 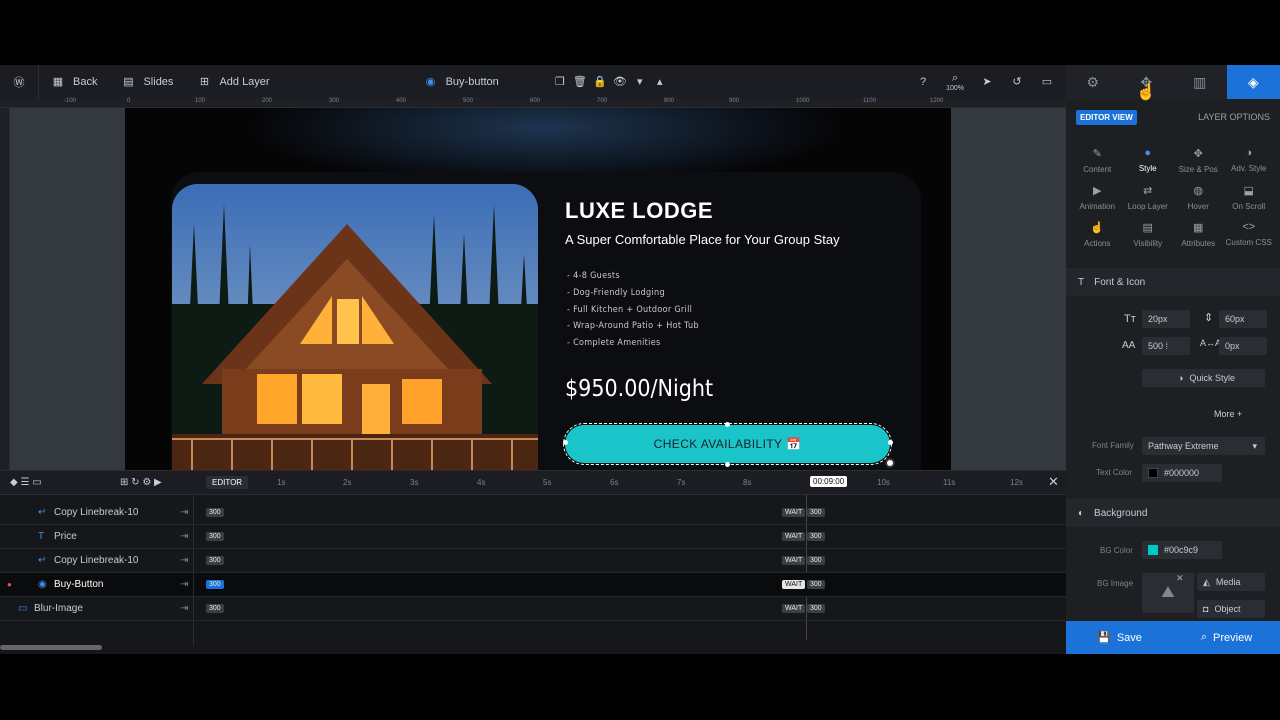 What do you see at coordinates (1203, 378) in the screenshot?
I see `quick-style-button: ◑ Quick Style` at bounding box center [1203, 378].